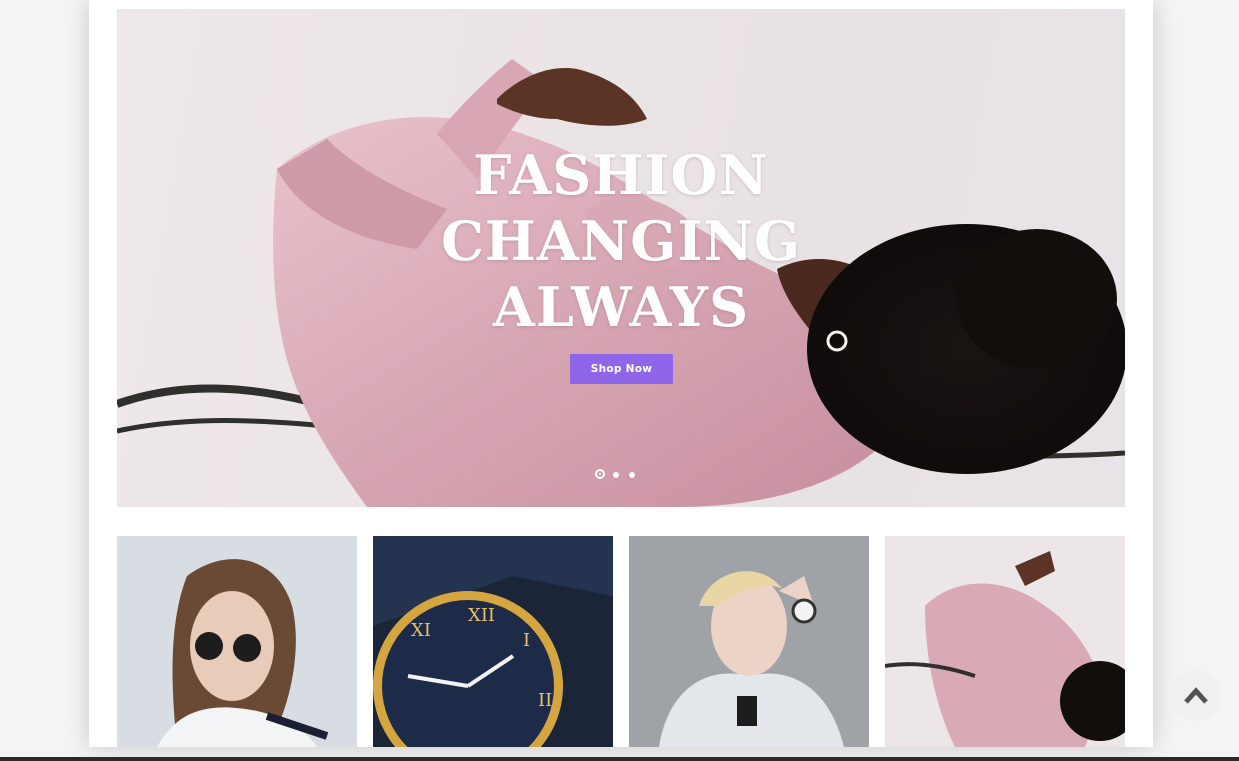 This screenshot has width=1239, height=761. I want to click on category-card-pink-fashion, so click(1005, 641).